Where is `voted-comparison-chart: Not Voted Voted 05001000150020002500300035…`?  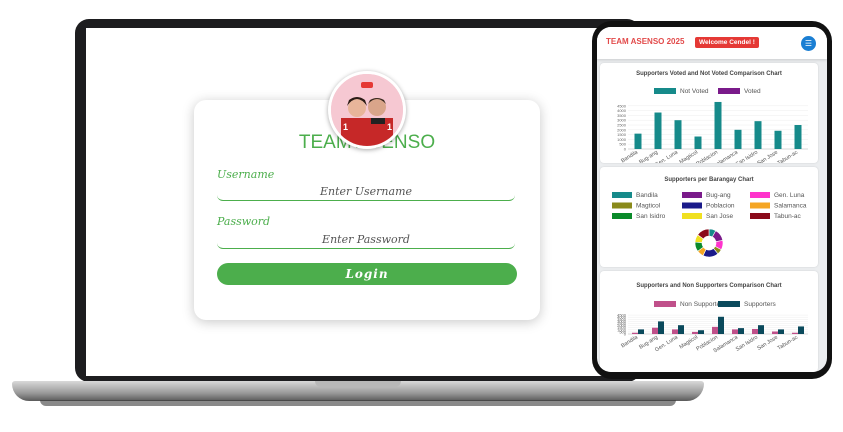 voted-comparison-chart: Not Voted Voted 05001000150020002500300035… is located at coordinates (712, 125).